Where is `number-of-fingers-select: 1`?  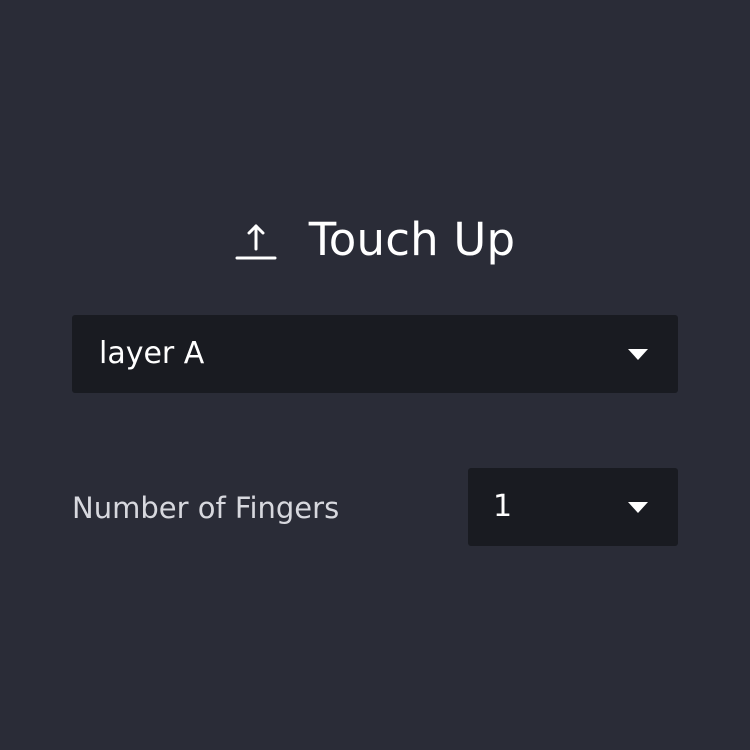
number-of-fingers-select: 1 is located at coordinates (573, 507).